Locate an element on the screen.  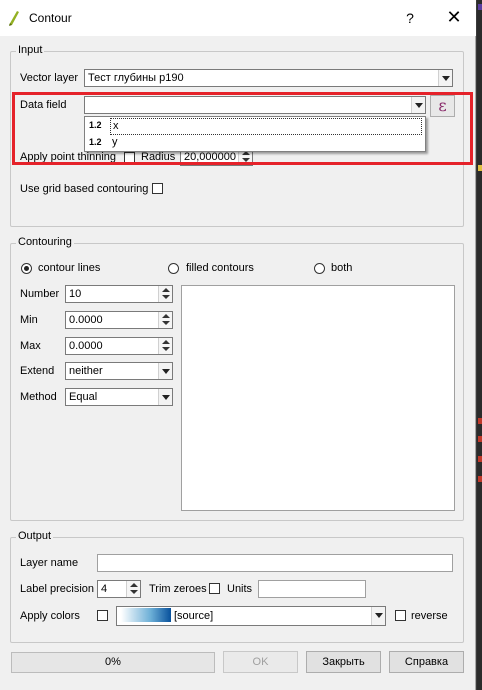
extend-label: Extend is located at coordinates (37, 371).